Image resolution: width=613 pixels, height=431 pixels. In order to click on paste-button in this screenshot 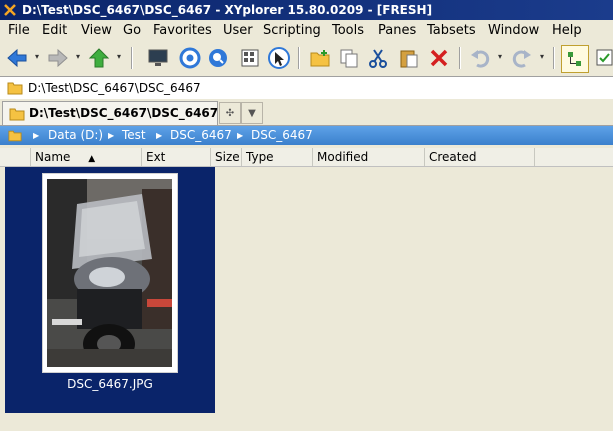, I will do `click(409, 58)`.